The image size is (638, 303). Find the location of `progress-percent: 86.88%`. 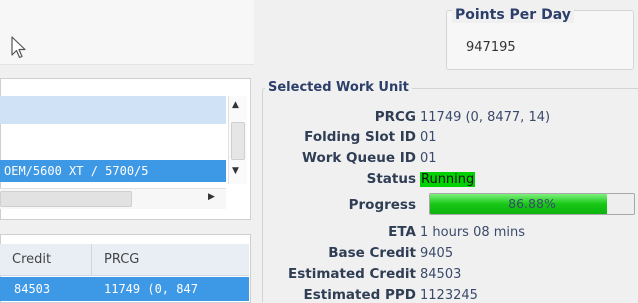

progress-percent: 86.88% is located at coordinates (532, 203).